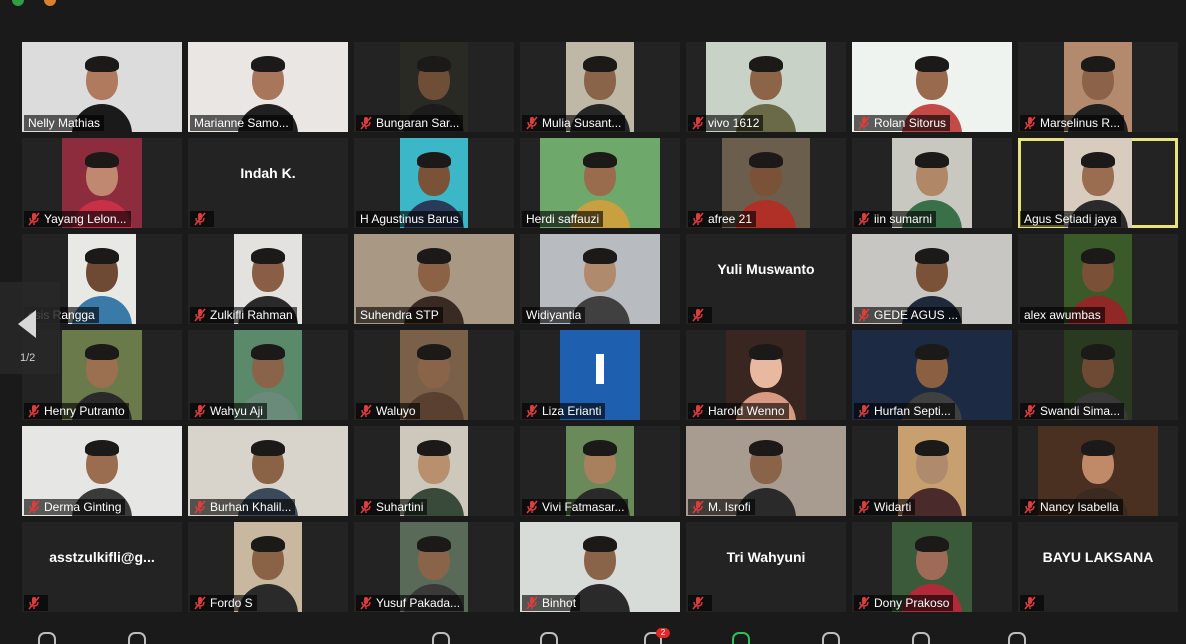  What do you see at coordinates (434, 471) in the screenshot?
I see `participant-tile: Suhartini` at bounding box center [434, 471].